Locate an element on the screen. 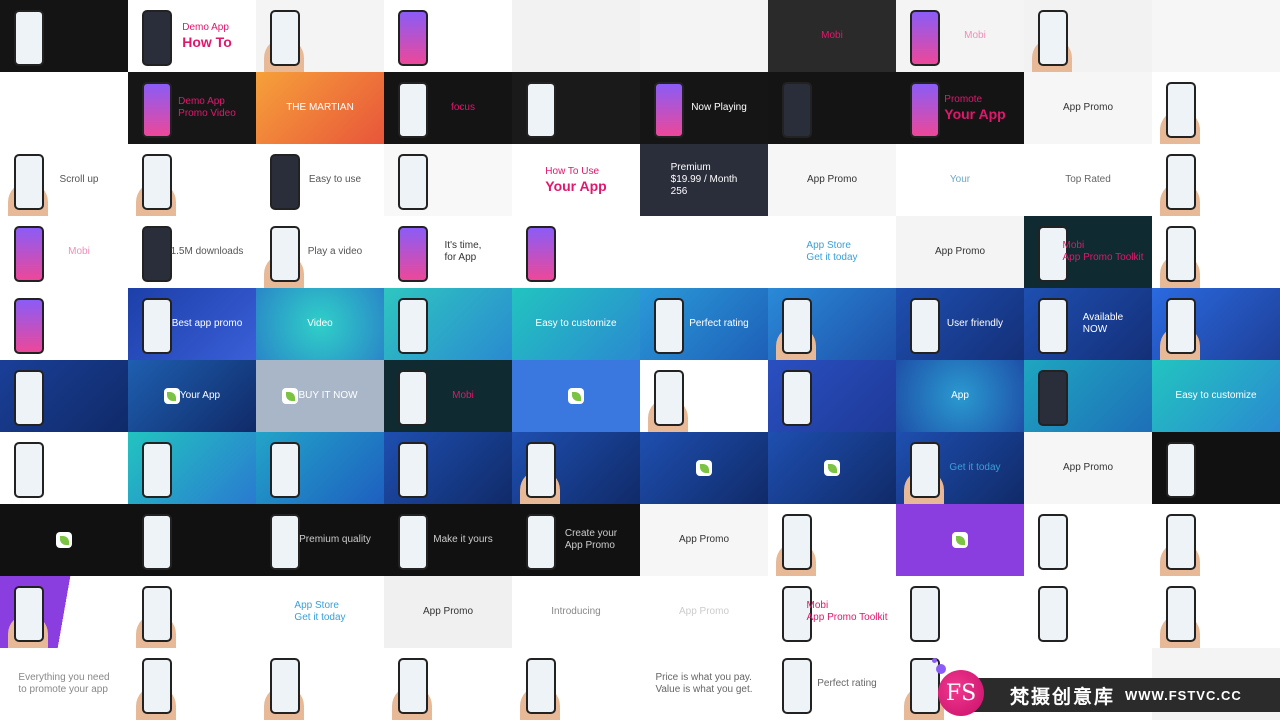  thumbnail: Top Rated is located at coordinates (1088, 180).